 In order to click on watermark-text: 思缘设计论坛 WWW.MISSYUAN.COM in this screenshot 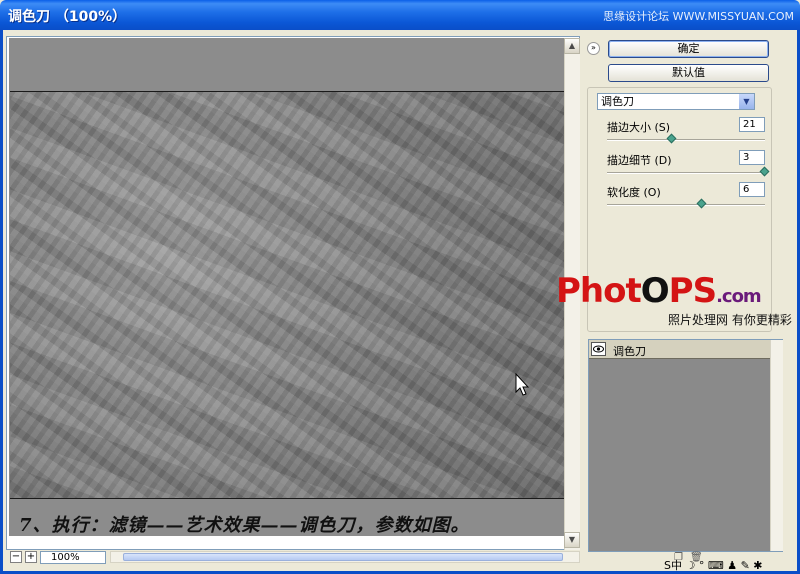, I will do `click(698, 16)`.